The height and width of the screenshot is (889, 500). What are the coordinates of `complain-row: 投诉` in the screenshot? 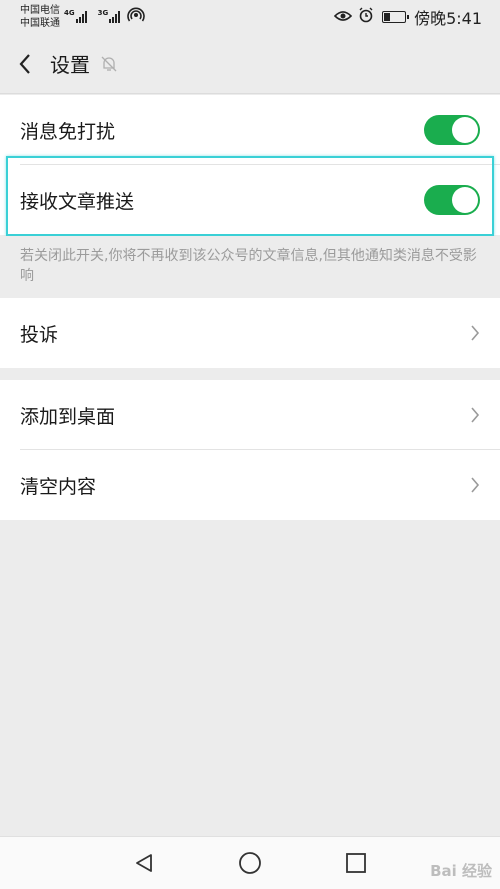 It's located at (250, 333).